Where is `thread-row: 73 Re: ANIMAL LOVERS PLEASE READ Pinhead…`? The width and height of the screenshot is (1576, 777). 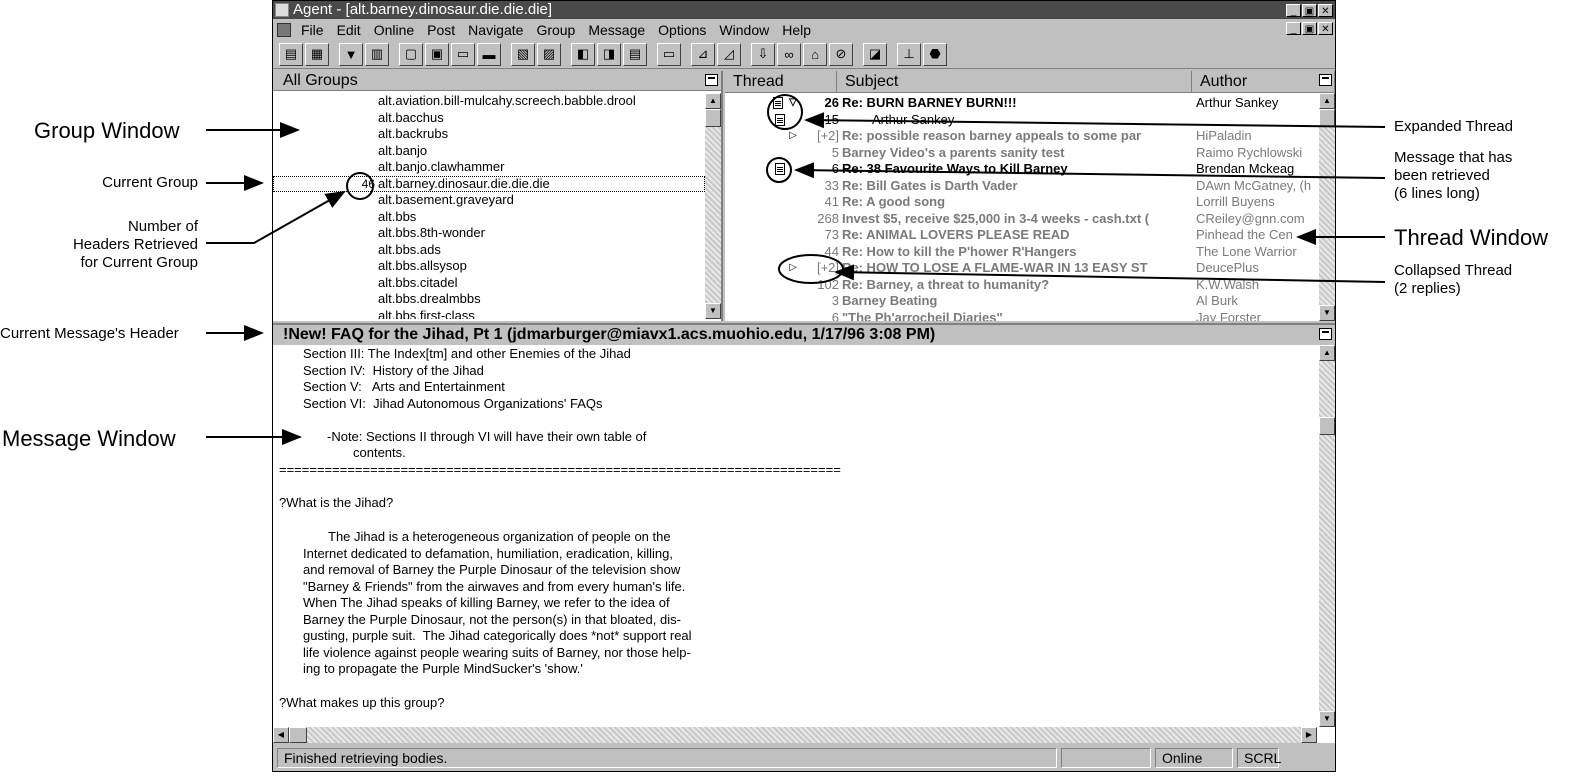 thread-row: 73 Re: ANIMAL LOVERS PLEASE READ Pinhead… is located at coordinates (1022, 235).